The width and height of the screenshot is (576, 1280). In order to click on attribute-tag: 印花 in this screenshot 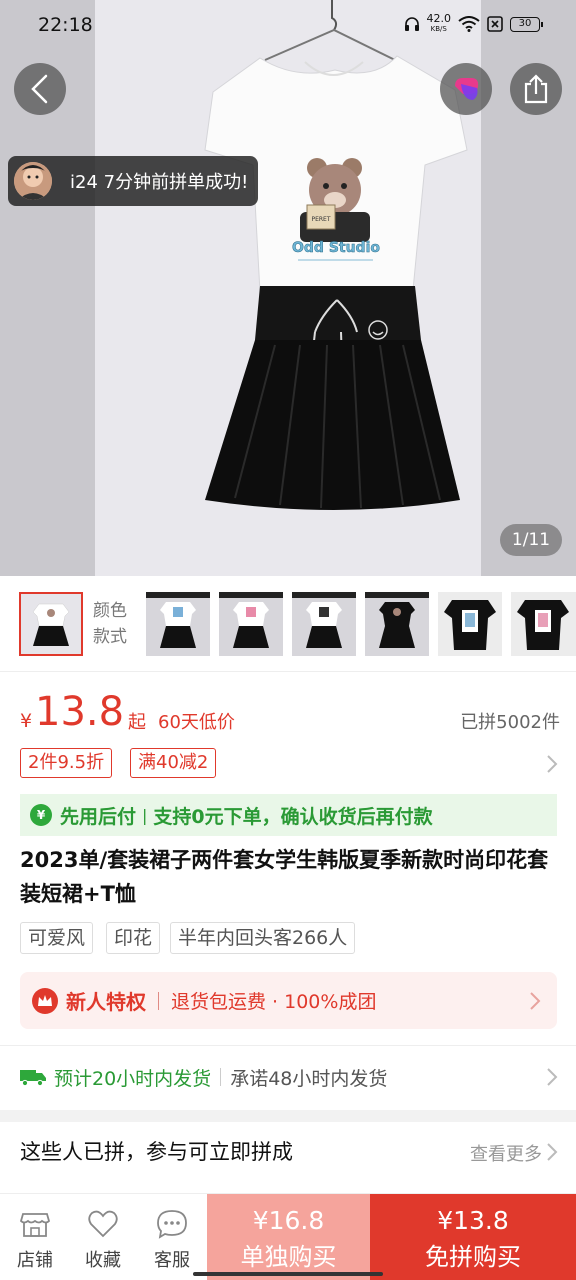, I will do `click(133, 938)`.